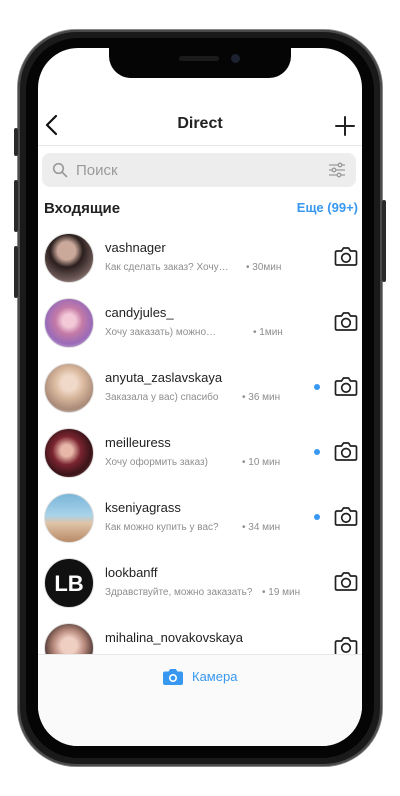  I want to click on thread-username: candyjules_, so click(139, 312).